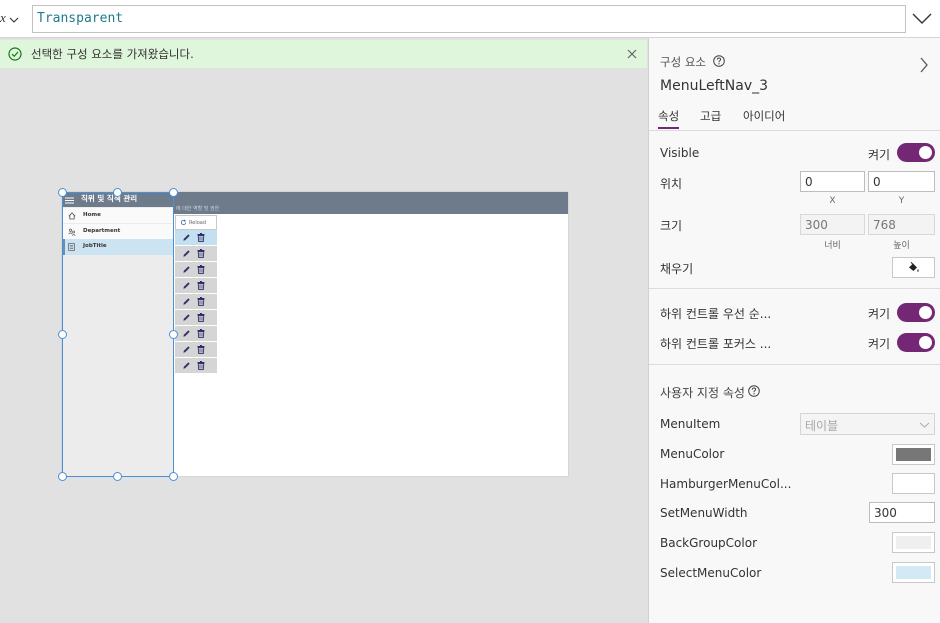  What do you see at coordinates (711, 573) in the screenshot?
I see `select-menu-color-label: SelectMenuColor` at bounding box center [711, 573].